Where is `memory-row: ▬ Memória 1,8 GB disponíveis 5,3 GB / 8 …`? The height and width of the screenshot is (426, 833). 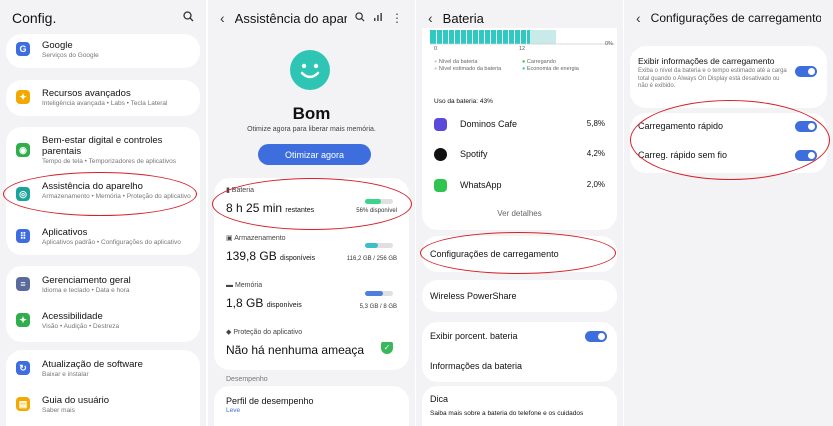
memory-row: ▬ Memória 1,8 GB disponíveis 5,3 GB / 8 … is located at coordinates (311, 296).